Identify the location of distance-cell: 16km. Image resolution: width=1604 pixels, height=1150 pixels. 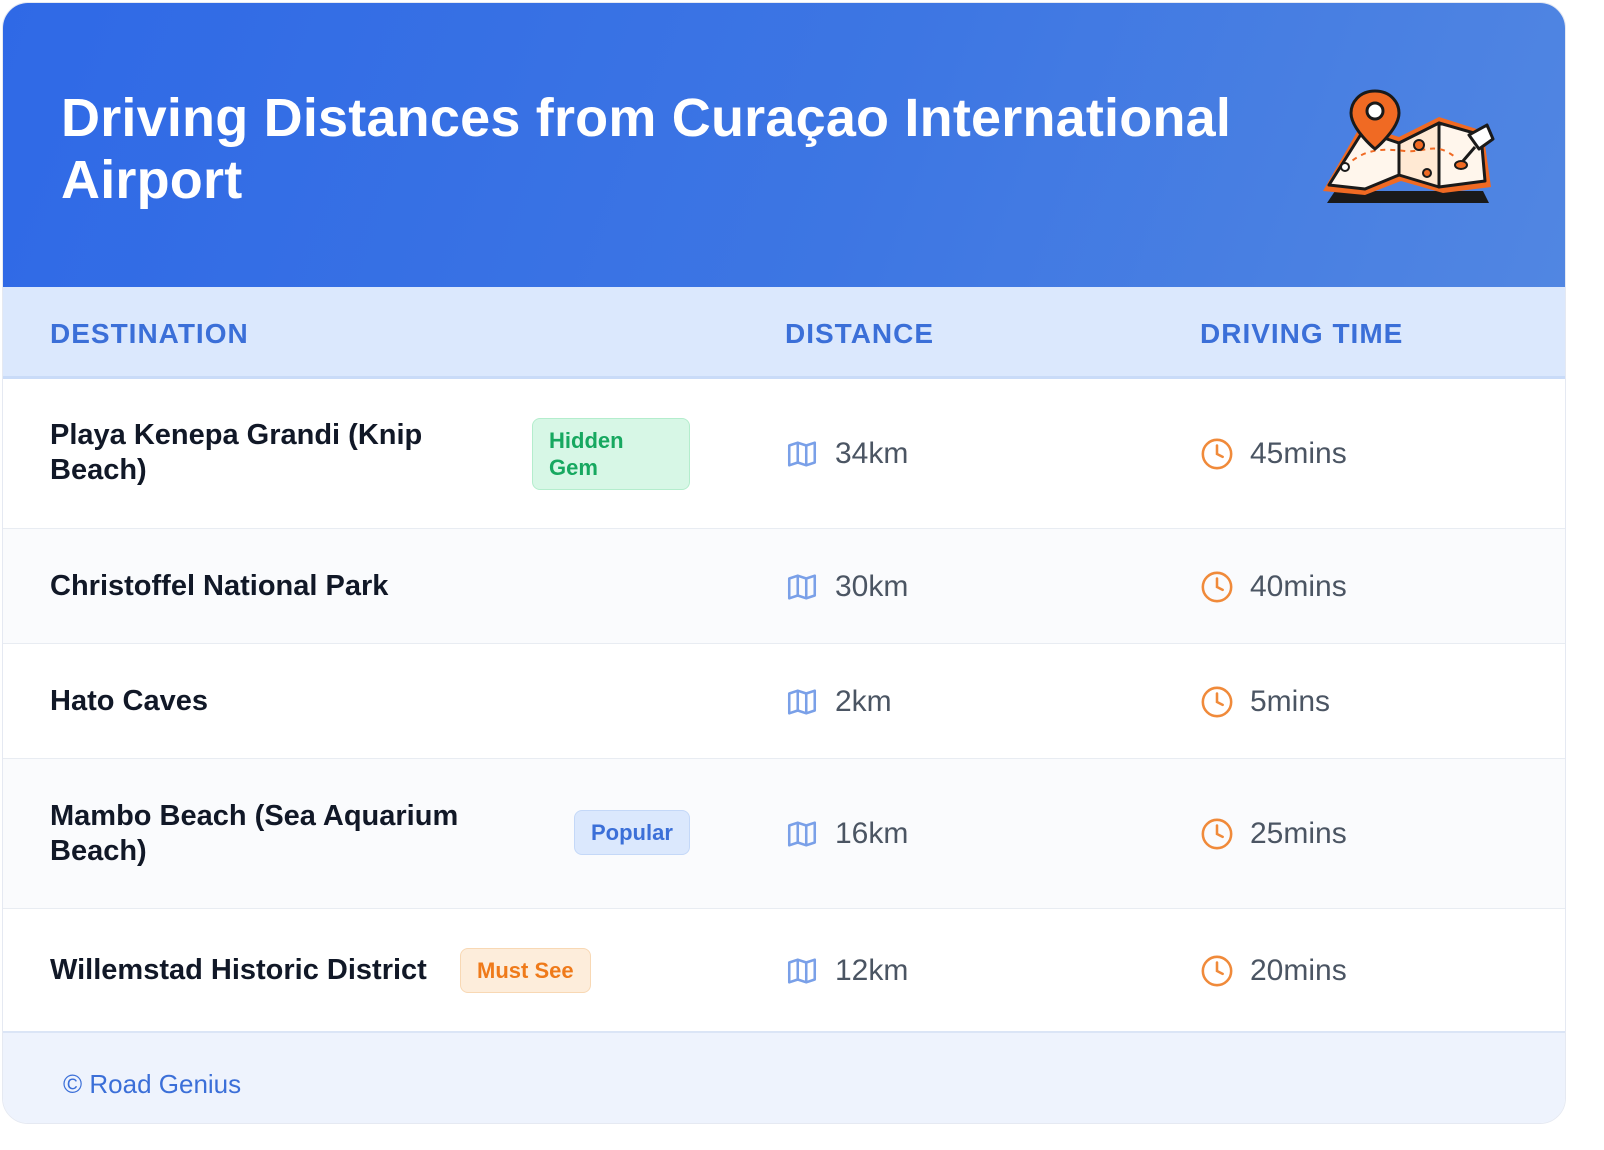
(846, 834).